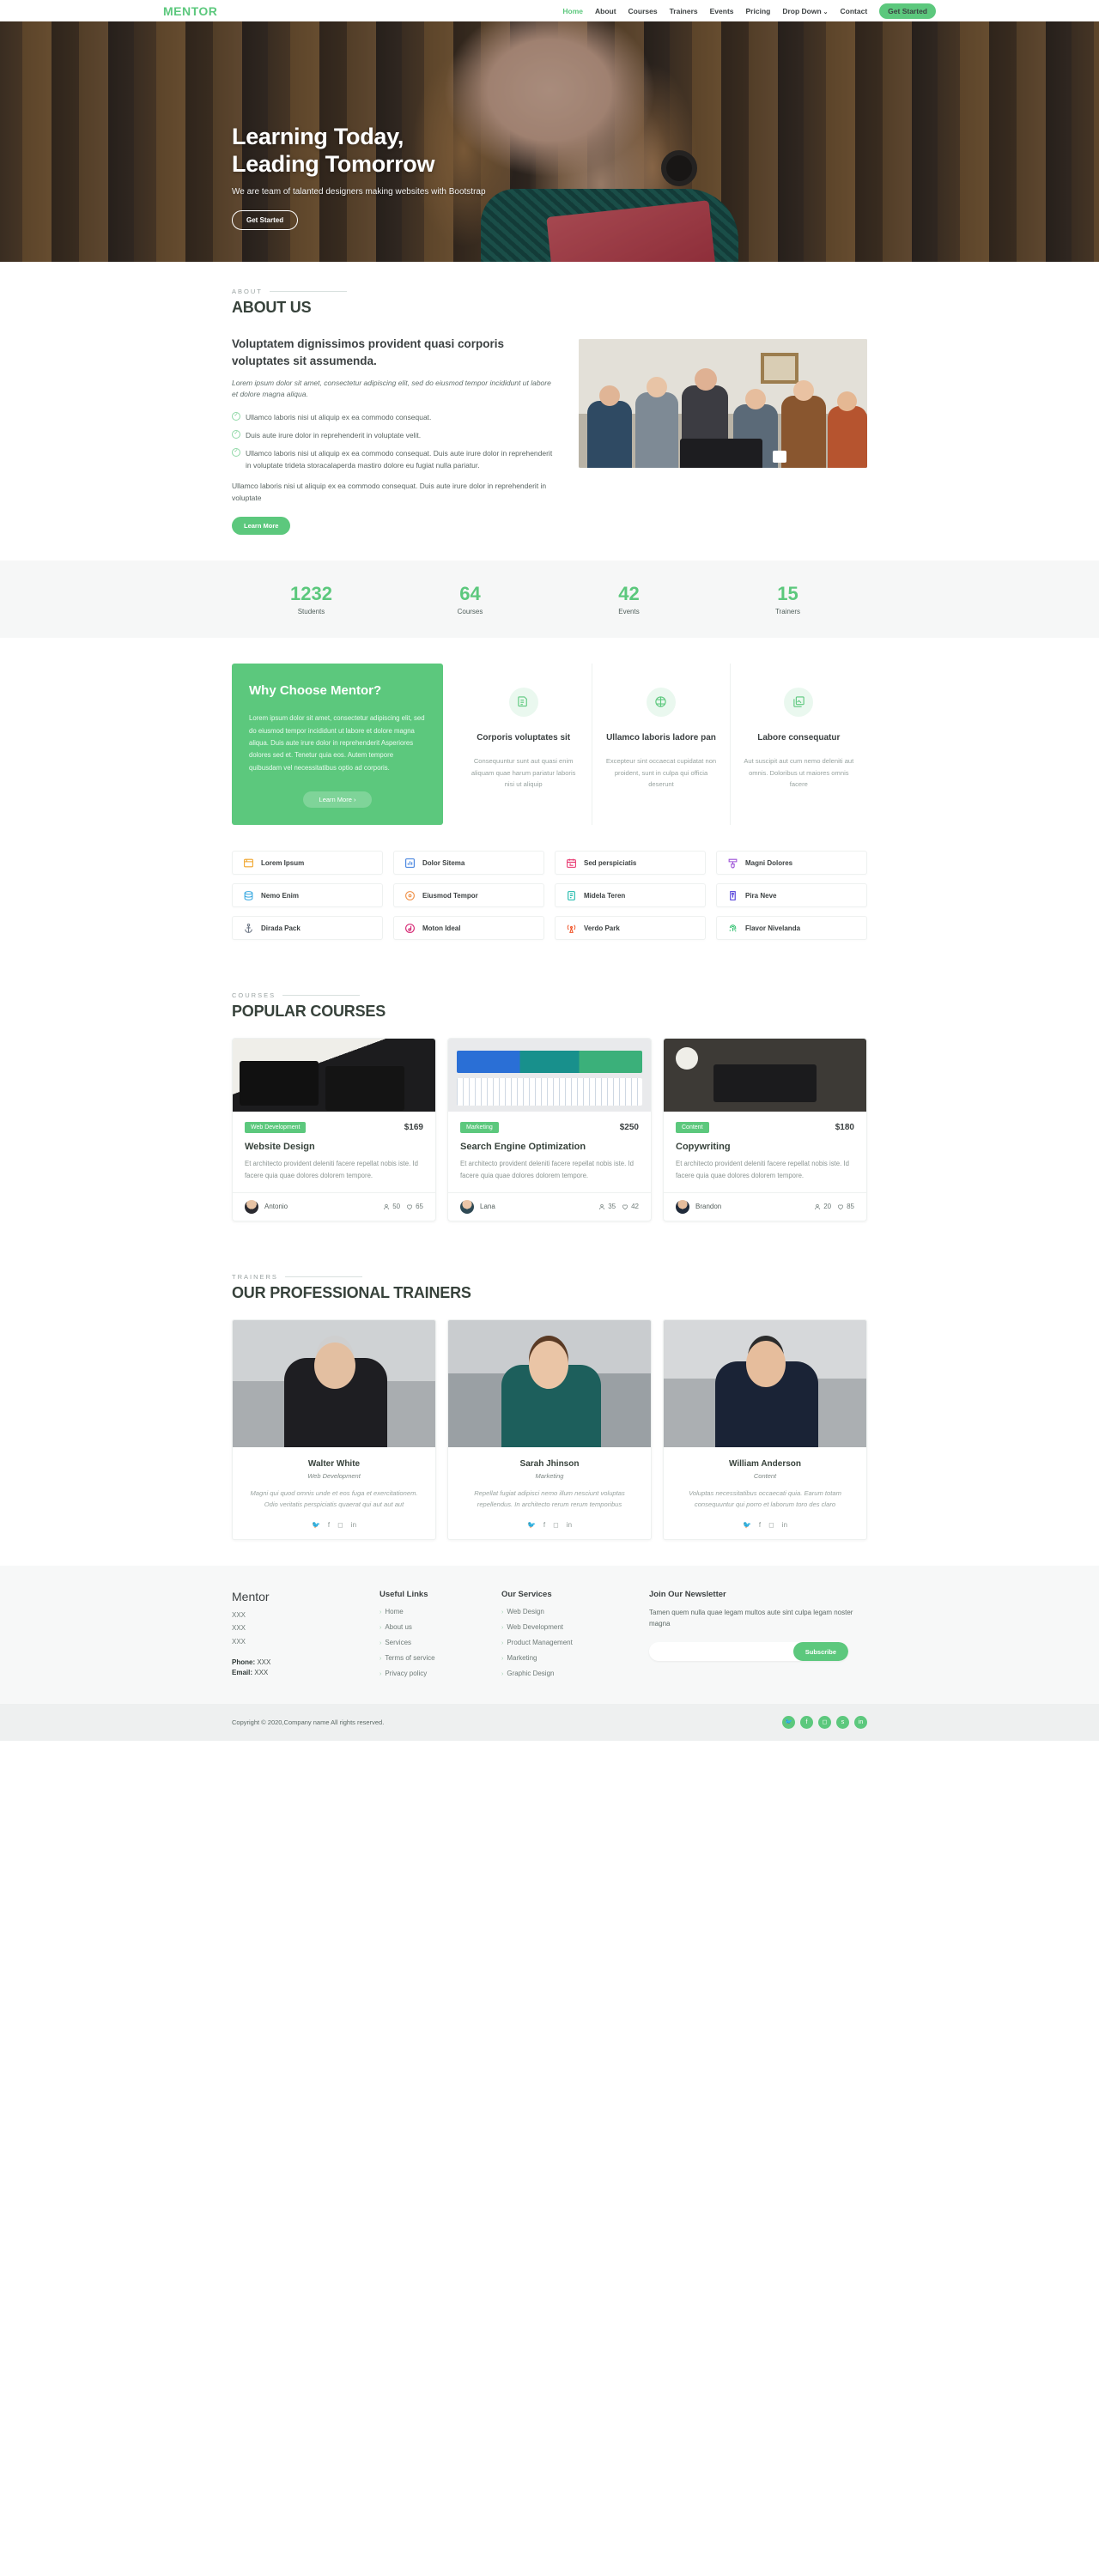 Image resolution: width=1099 pixels, height=2576 pixels. I want to click on check-icon: ✓, so click(236, 434).